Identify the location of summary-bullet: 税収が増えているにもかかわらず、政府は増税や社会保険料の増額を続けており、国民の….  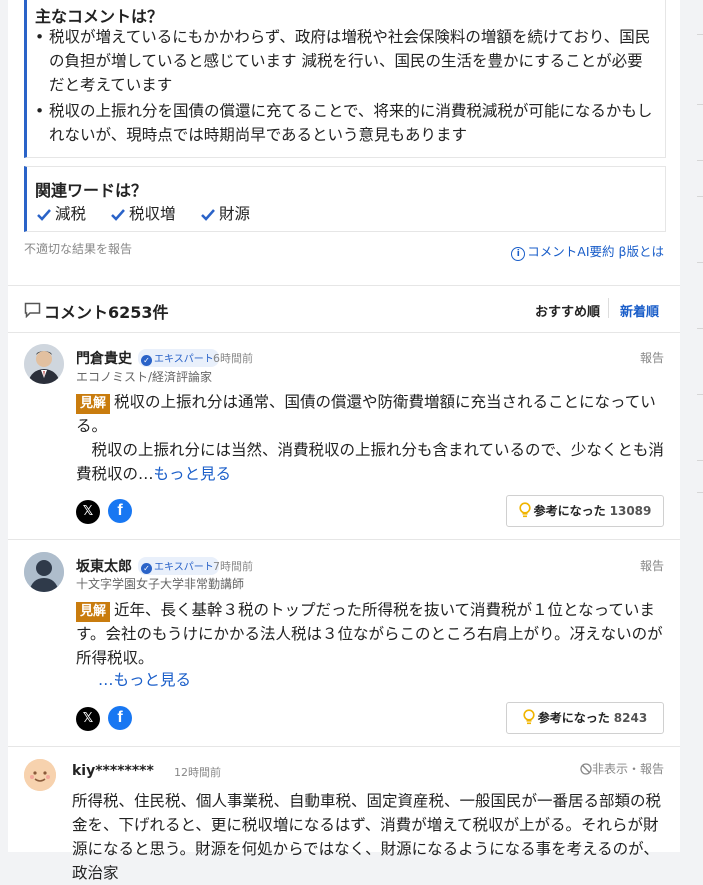
(345, 61).